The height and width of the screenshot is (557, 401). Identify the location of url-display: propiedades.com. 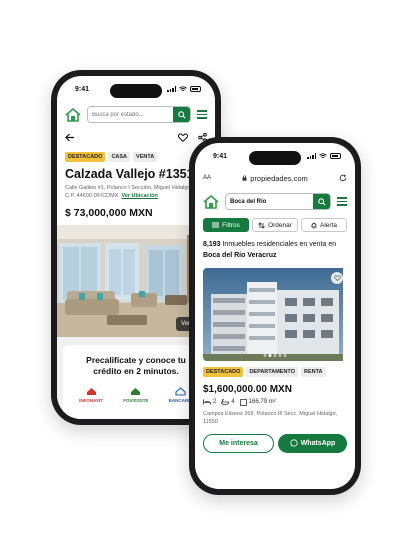
(275, 178).